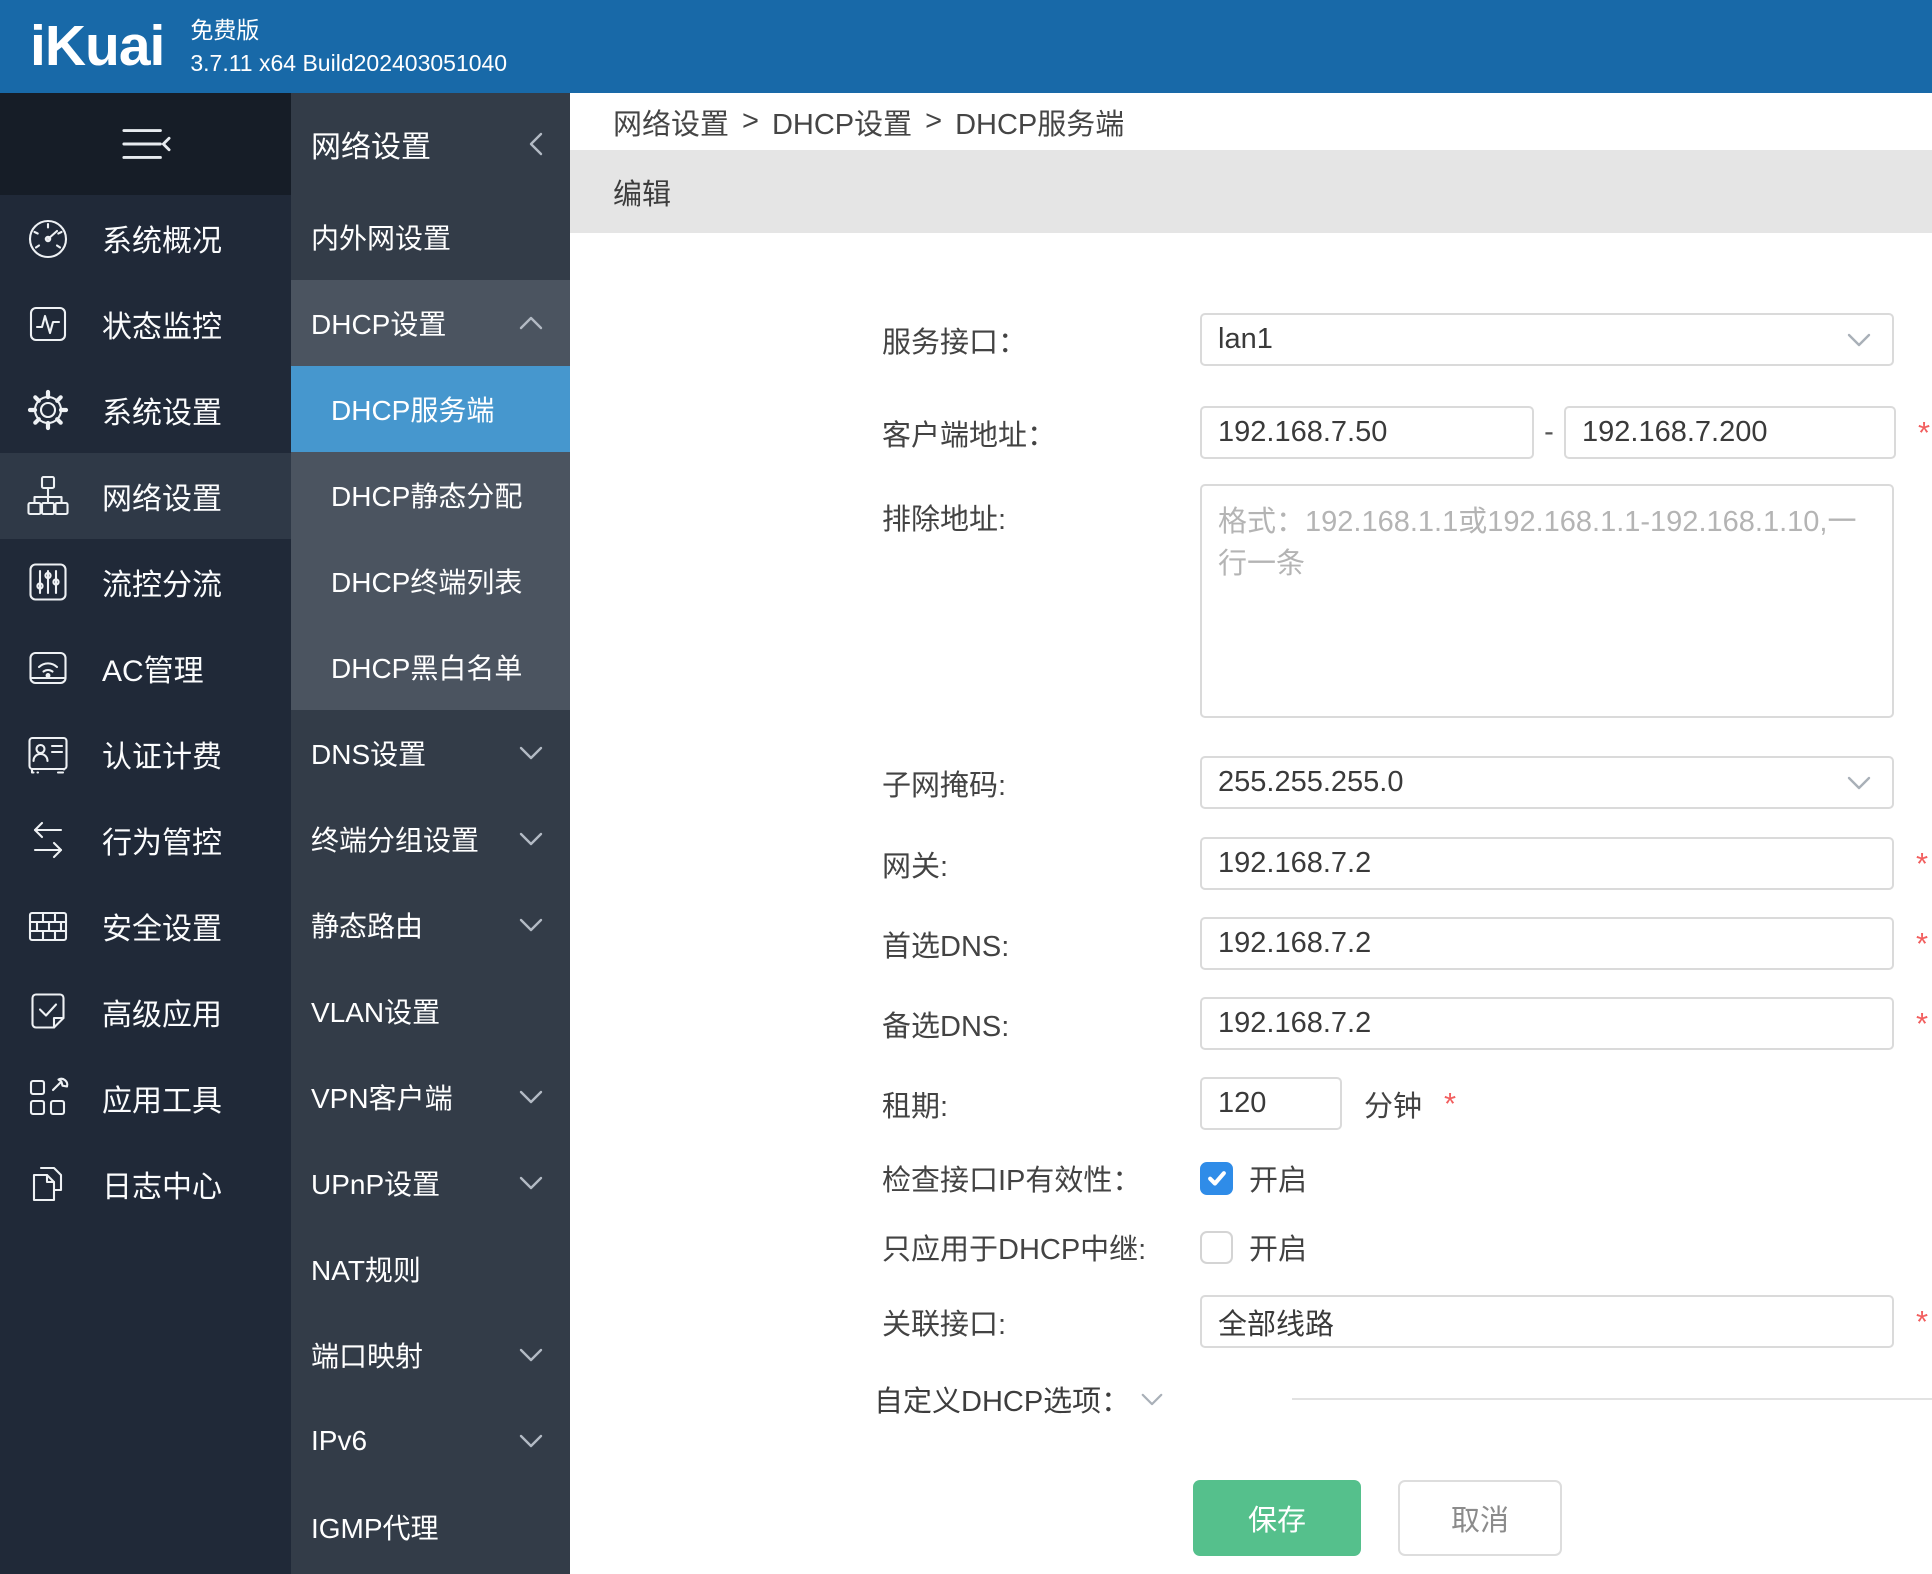 This screenshot has width=1932, height=1574. Describe the element at coordinates (162, 1015) in the screenshot. I see `sidebar-item-label: 高级应用` at that location.